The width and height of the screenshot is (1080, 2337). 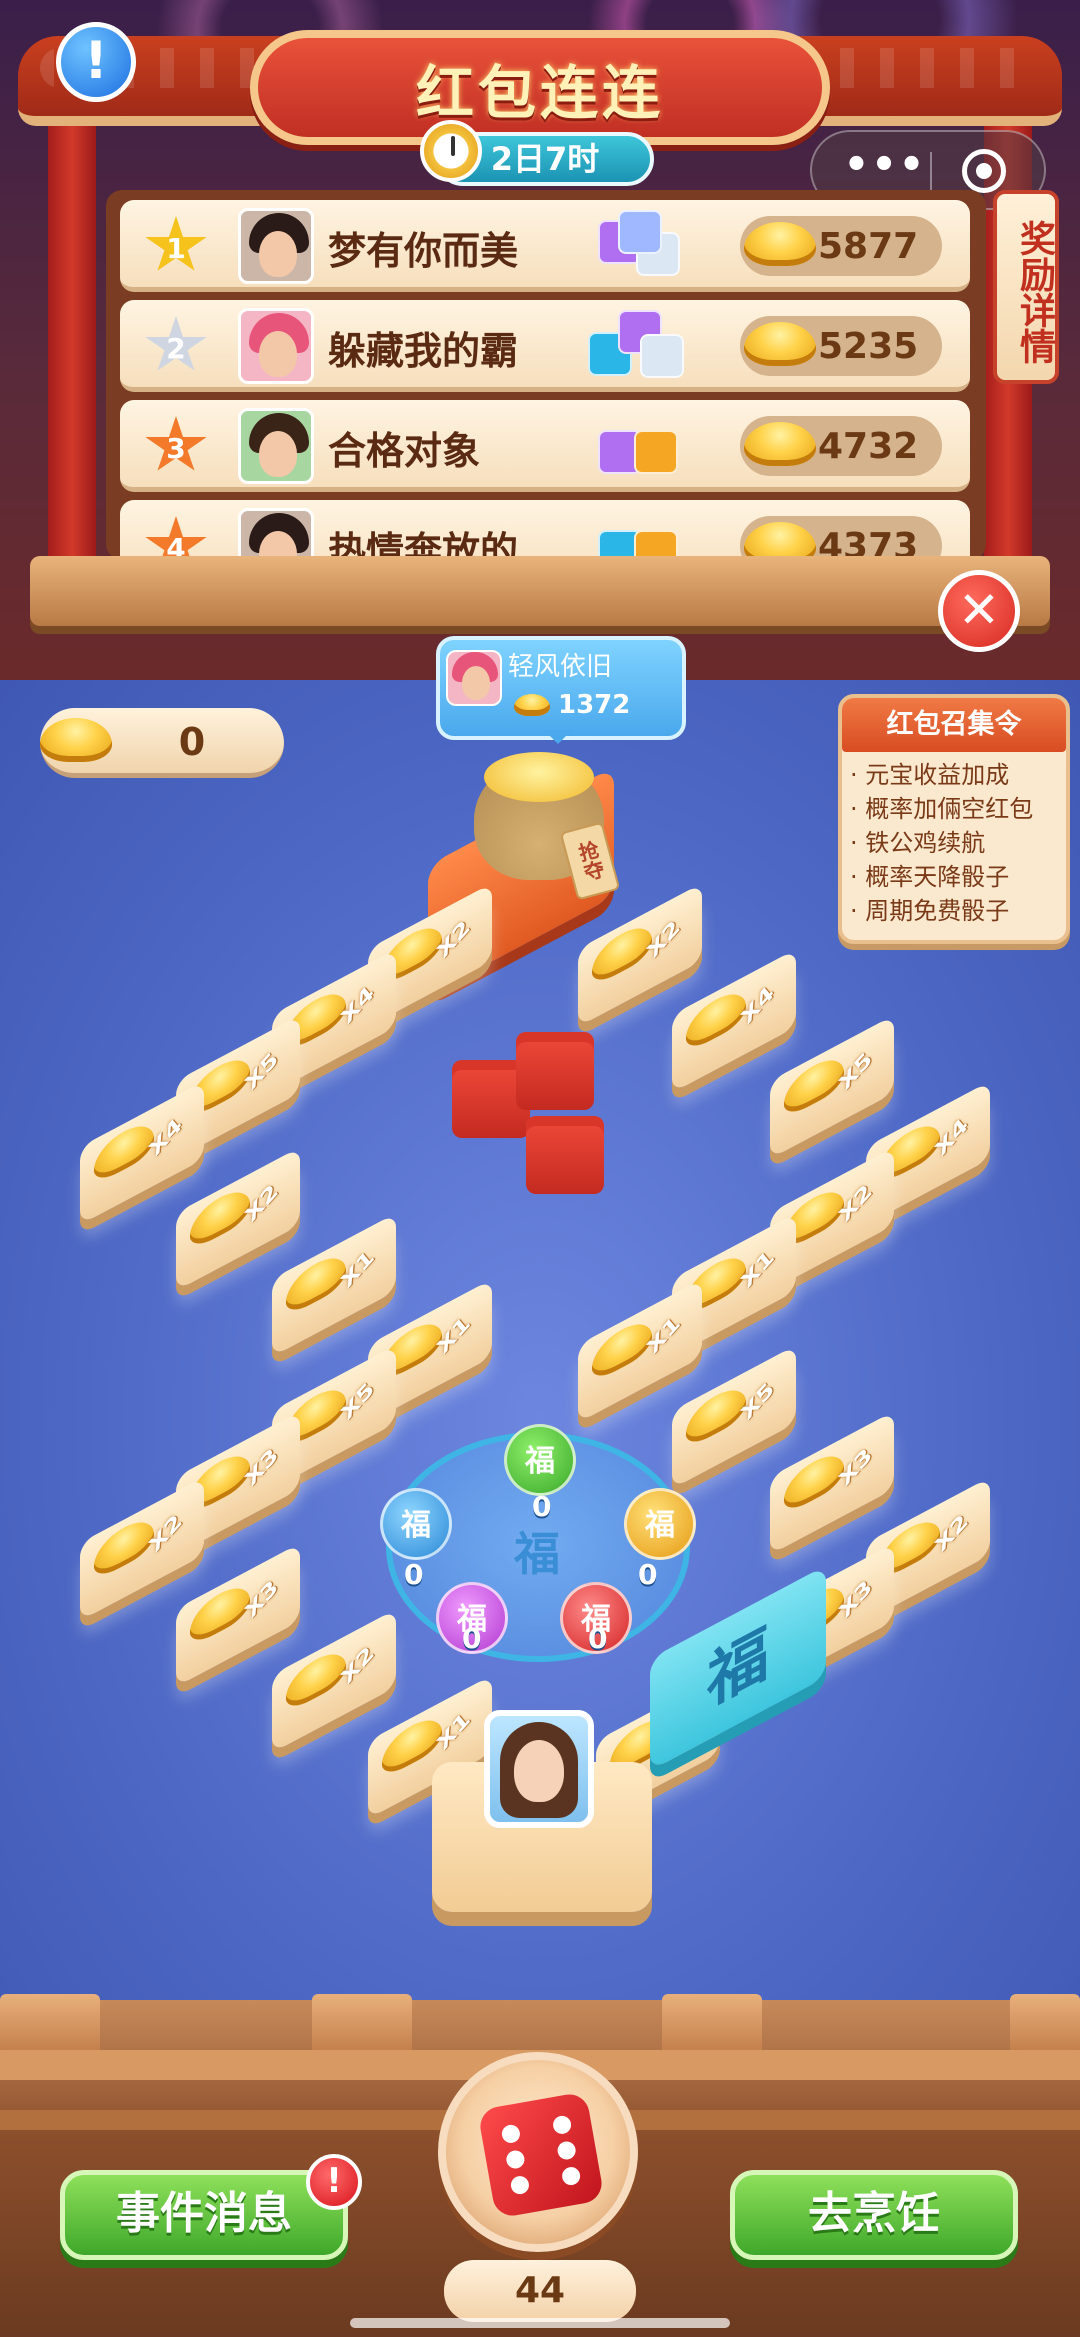 What do you see at coordinates (404, 451) in the screenshot?
I see `player-name: 合格对象` at bounding box center [404, 451].